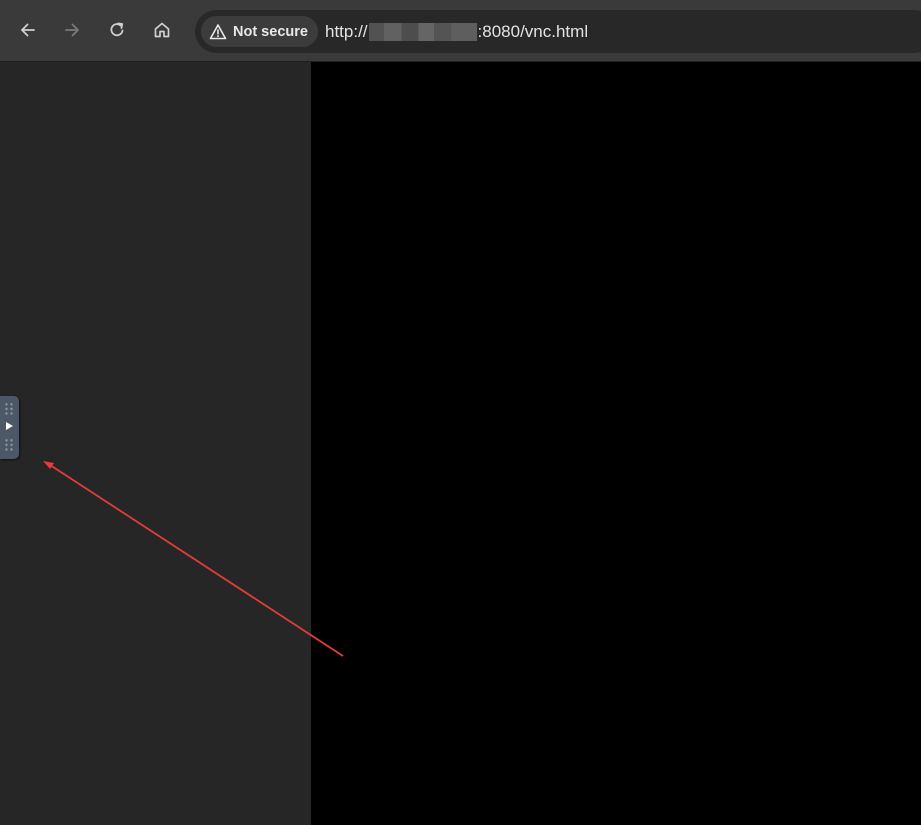 The image size is (921, 825). I want to click on address-bar: Not secure http:// :8080/vnc.html, so click(558, 31).